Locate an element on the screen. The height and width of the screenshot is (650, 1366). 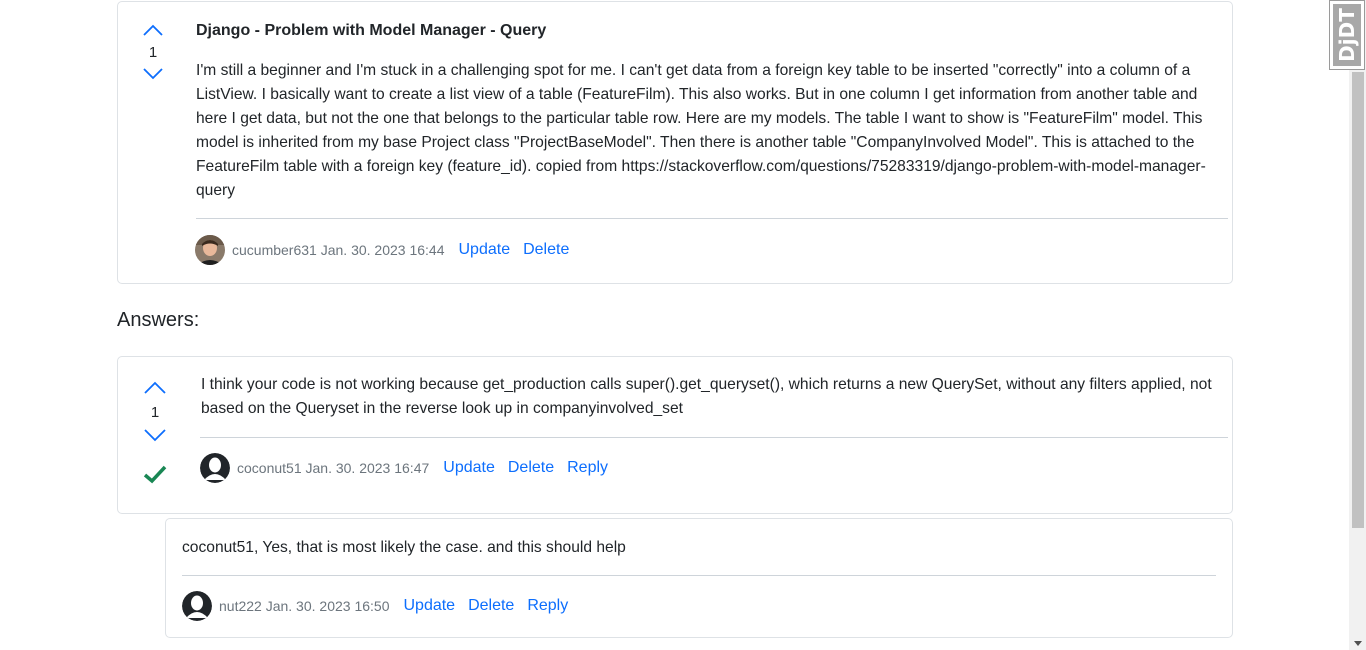
vertical-scrollbar is located at coordinates (1357, 325).